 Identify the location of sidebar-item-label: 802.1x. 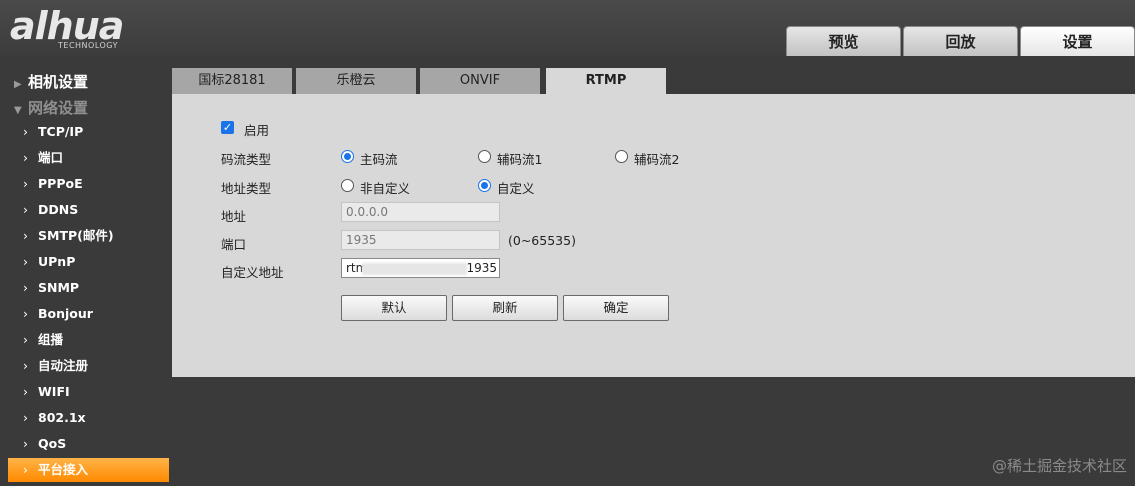
(62, 417).